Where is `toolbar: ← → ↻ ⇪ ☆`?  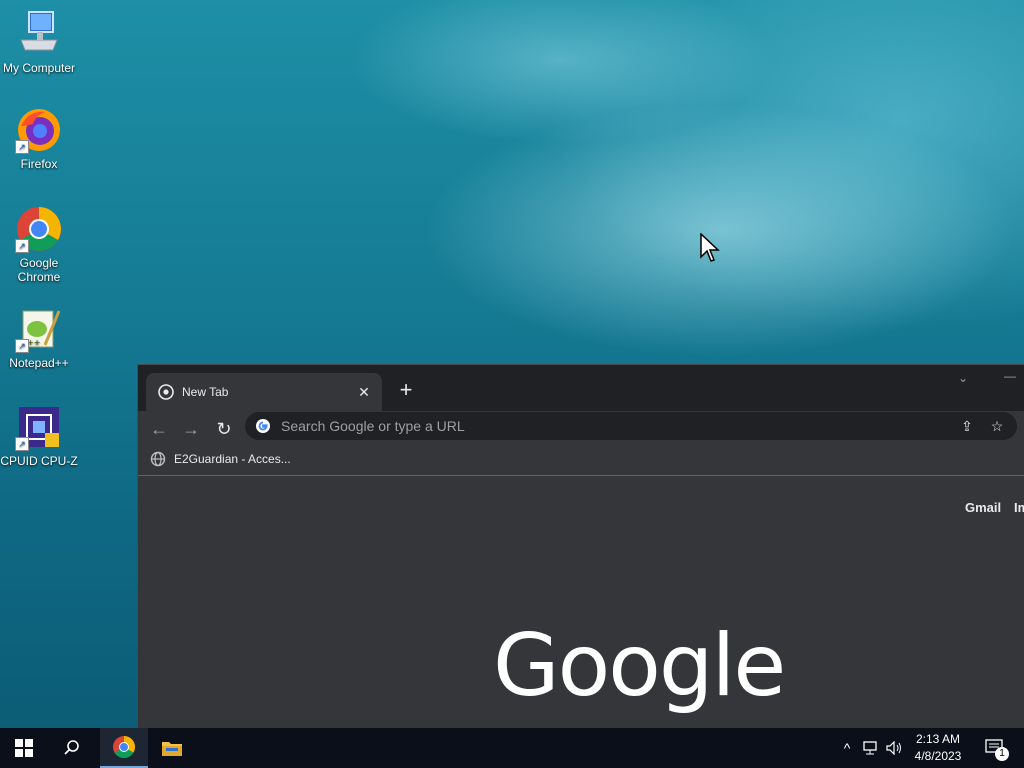 toolbar: ← → ↻ ⇪ ☆ is located at coordinates (581, 429).